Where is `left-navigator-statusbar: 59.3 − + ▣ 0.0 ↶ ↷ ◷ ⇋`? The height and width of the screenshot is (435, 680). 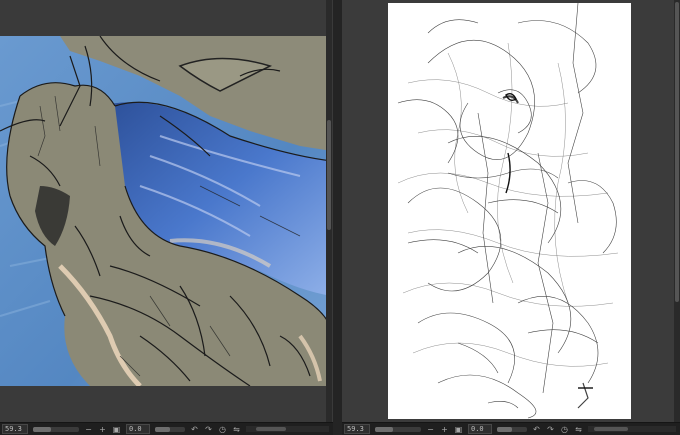
left-navigator-statusbar: 59.3 − + ▣ 0.0 ↶ ↷ ◷ ⇋ is located at coordinates (166, 428).